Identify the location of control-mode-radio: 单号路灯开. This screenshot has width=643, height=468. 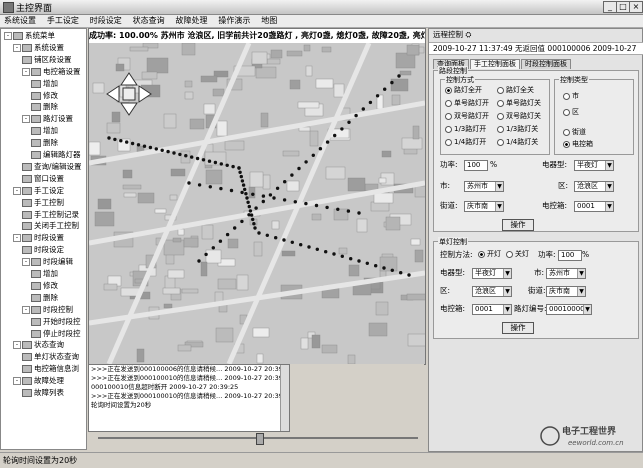
(467, 103).